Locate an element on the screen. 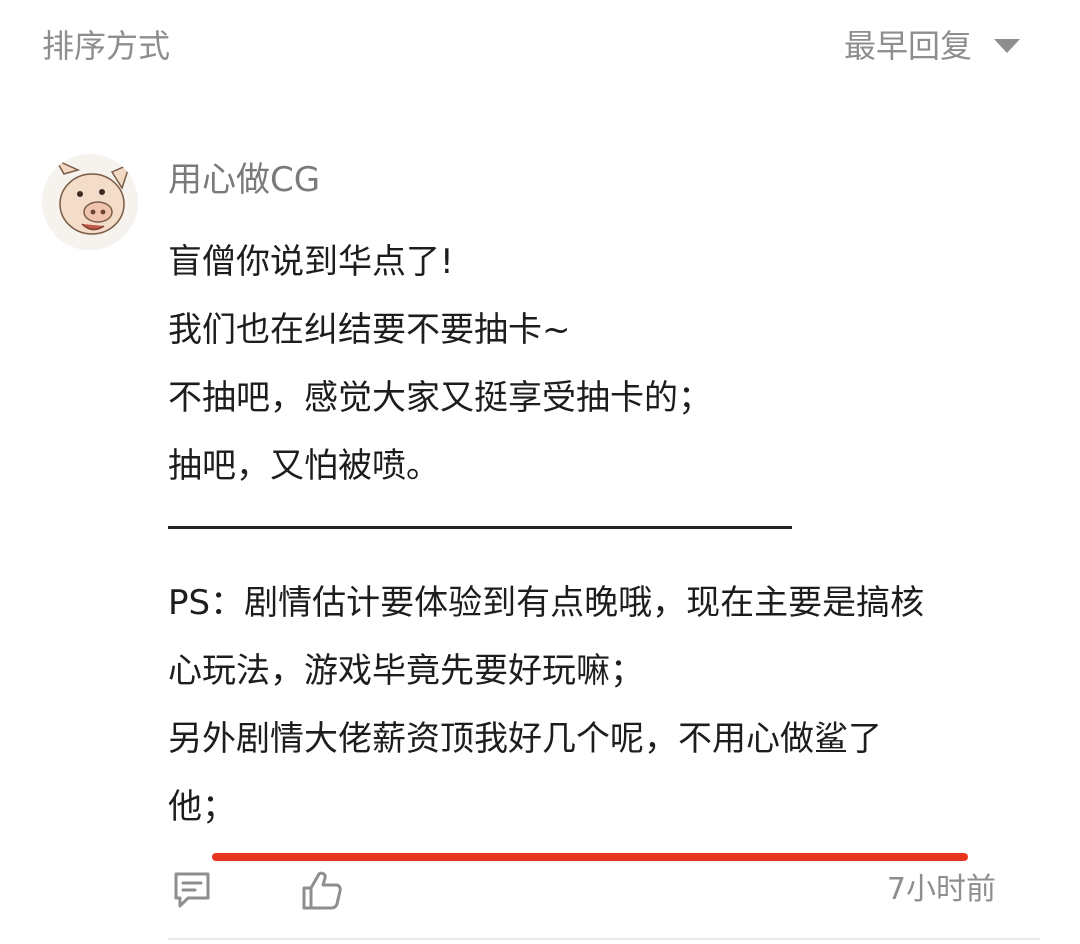  pig-avatar-icon is located at coordinates (90, 202).